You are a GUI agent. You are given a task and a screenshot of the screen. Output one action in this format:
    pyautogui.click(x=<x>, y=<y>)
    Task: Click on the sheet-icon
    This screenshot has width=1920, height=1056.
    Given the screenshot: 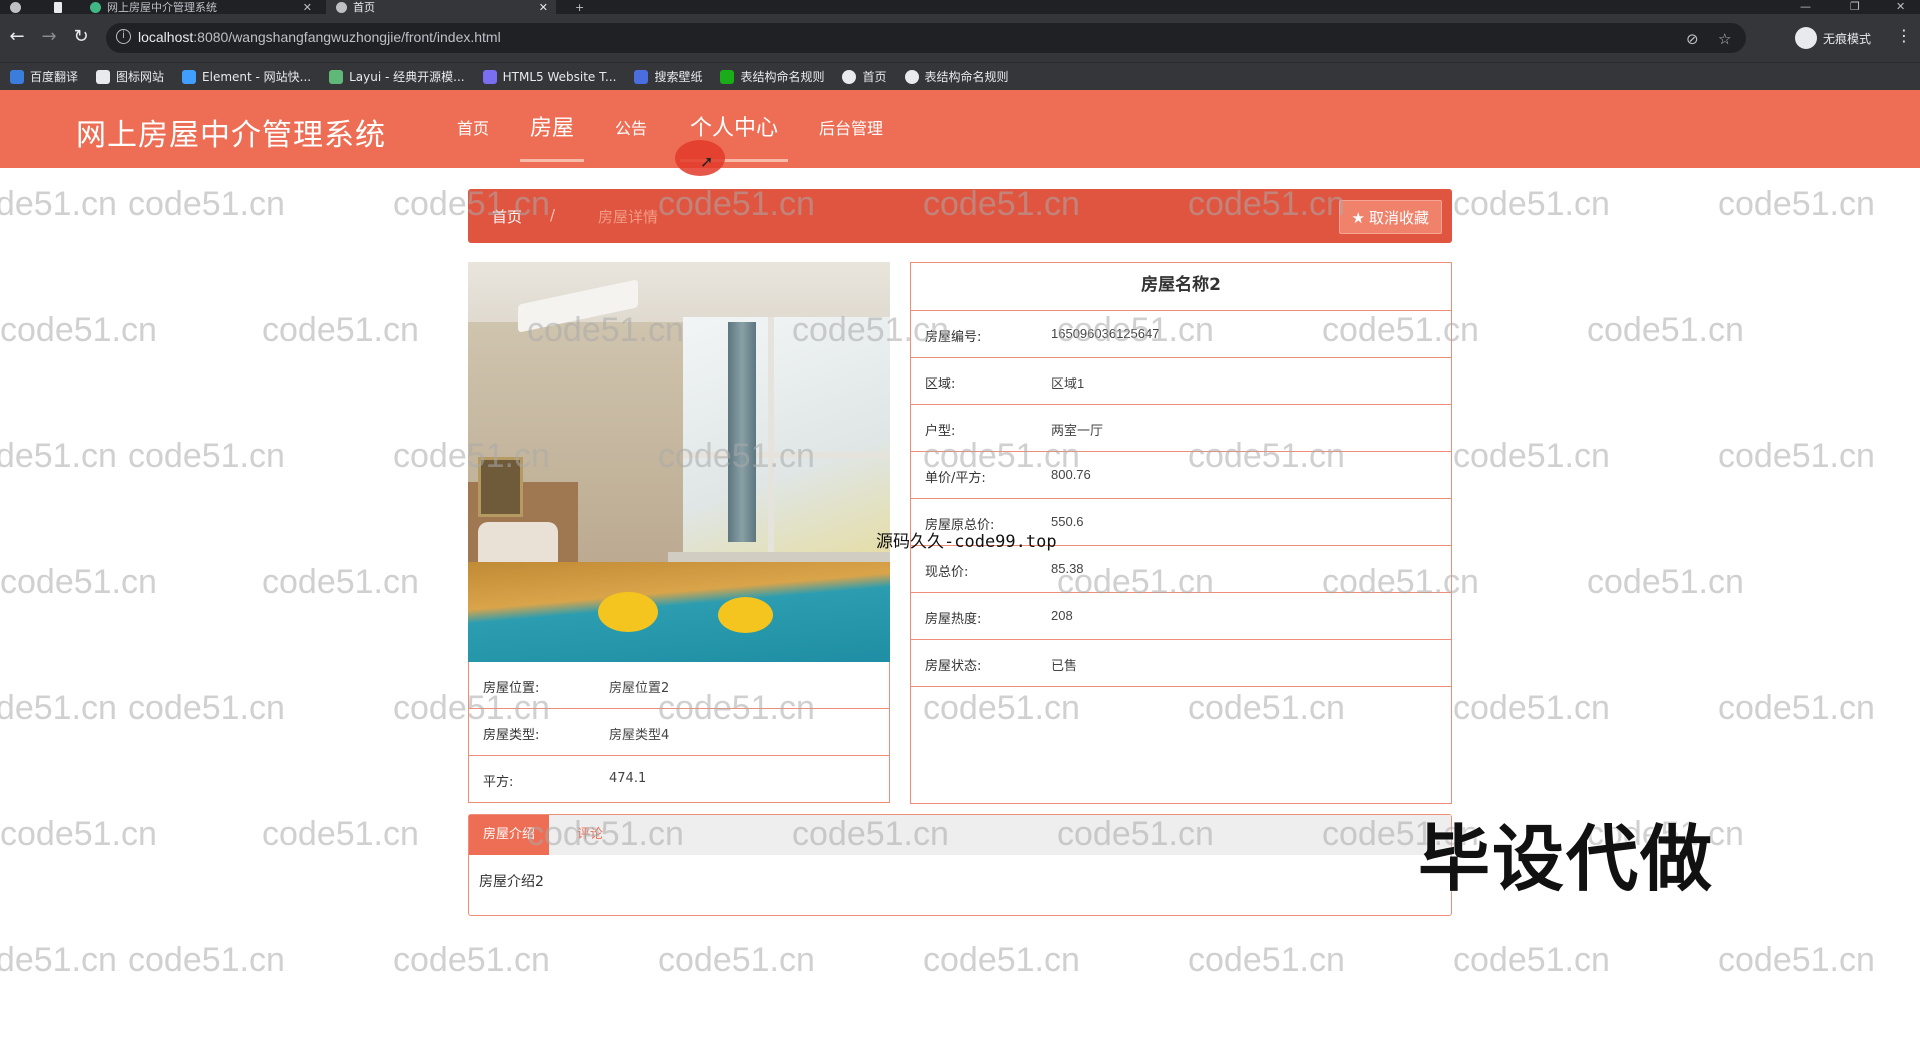 What is the action you would take?
    pyautogui.click(x=727, y=76)
    